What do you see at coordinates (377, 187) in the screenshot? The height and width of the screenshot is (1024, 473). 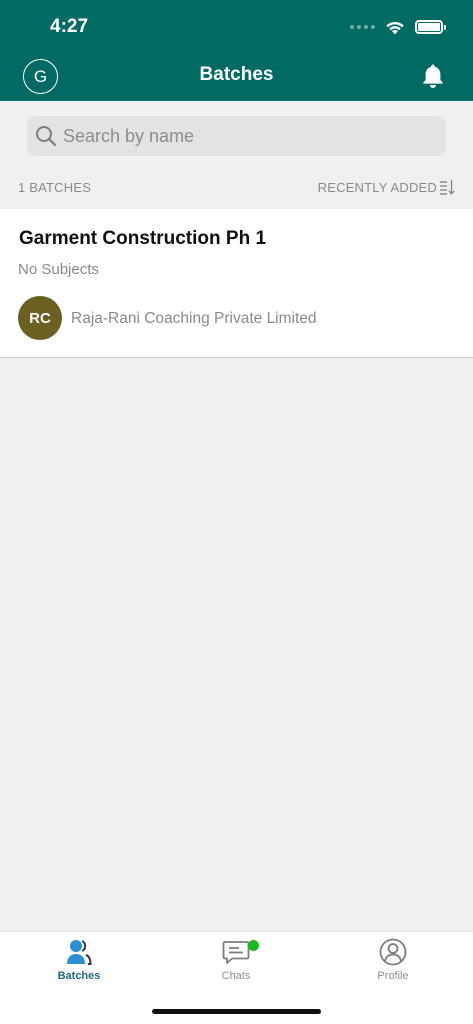 I see `sort-label: RECENTLY ADDED` at bounding box center [377, 187].